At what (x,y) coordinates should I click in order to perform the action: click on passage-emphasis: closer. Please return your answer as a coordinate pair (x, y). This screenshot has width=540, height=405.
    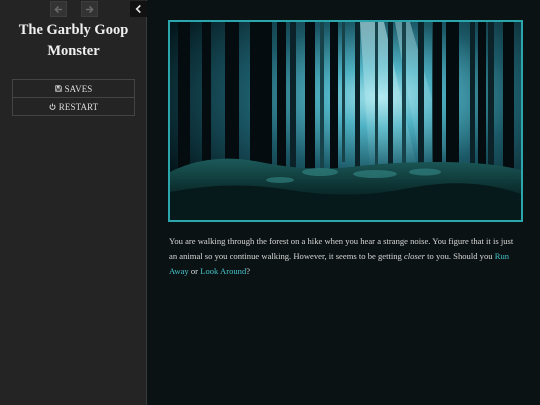
    Looking at the image, I should click on (414, 255).